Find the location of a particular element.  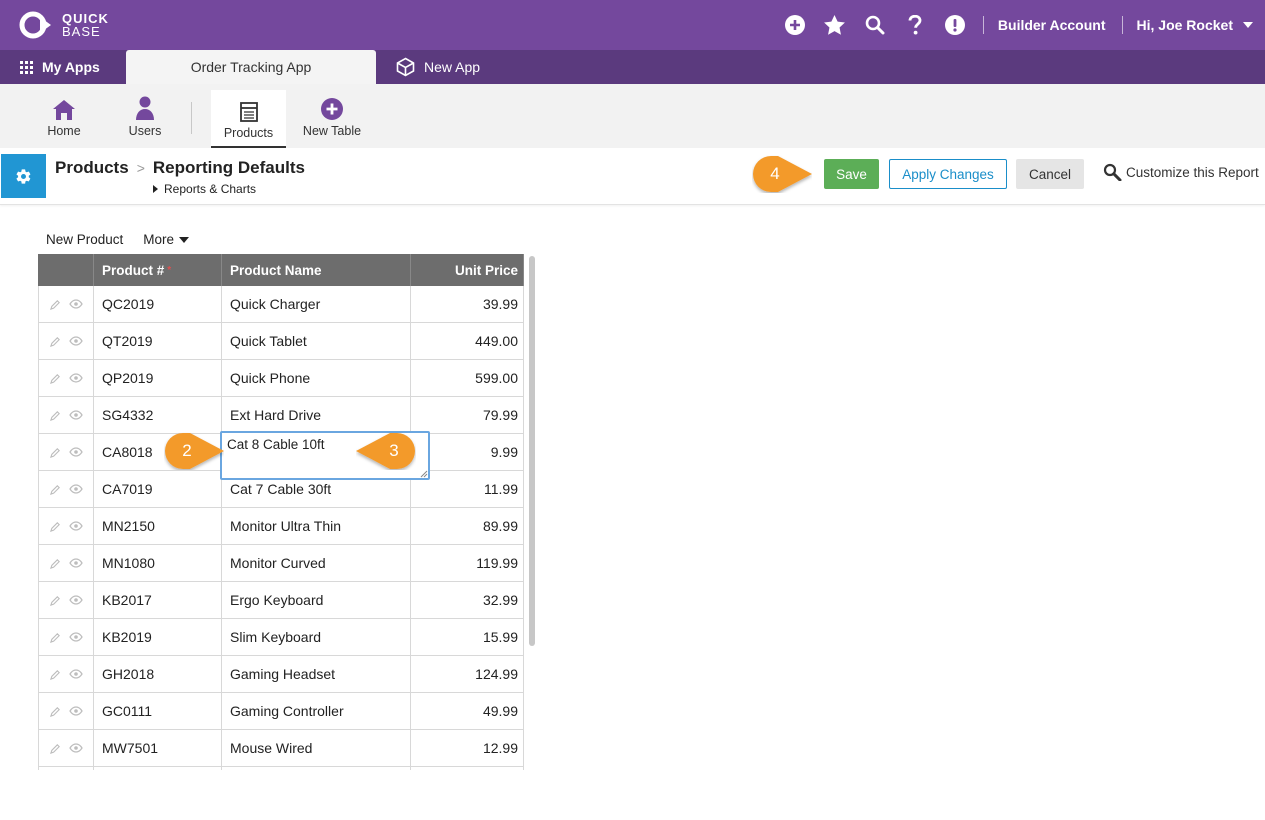

table-row: KB2017 Ergo Keyboard 32.99 is located at coordinates (281, 600).